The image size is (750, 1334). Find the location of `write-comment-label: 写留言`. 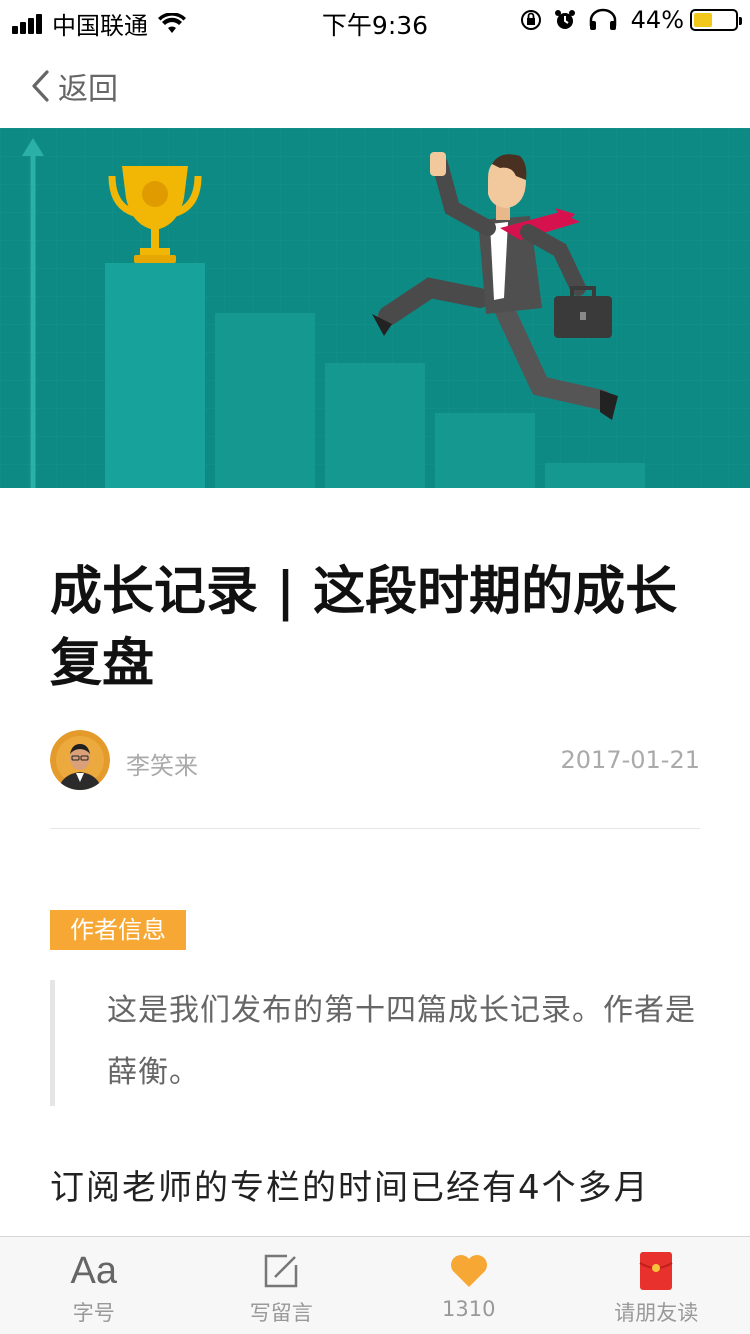

write-comment-label: 写留言 is located at coordinates (281, 1313).